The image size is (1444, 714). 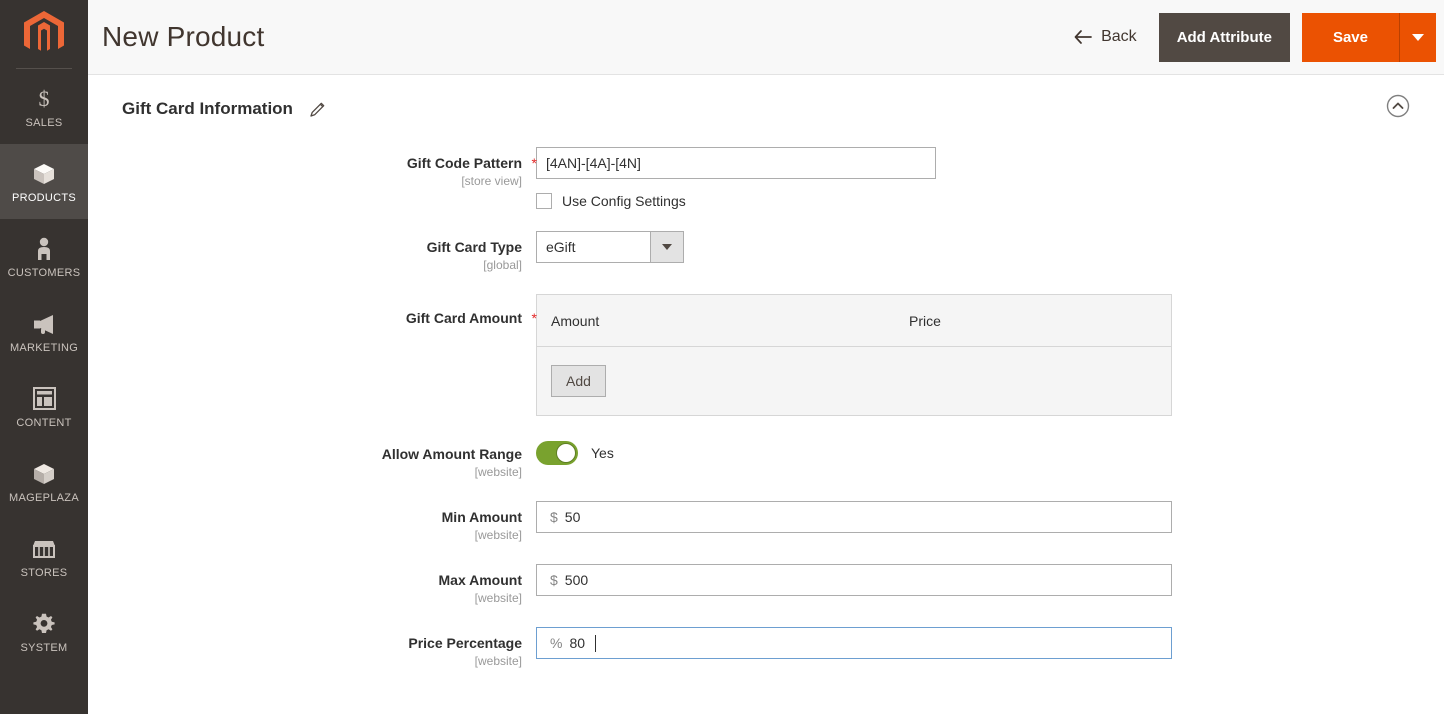 I want to click on required-marker: *, so click(x=534, y=163).